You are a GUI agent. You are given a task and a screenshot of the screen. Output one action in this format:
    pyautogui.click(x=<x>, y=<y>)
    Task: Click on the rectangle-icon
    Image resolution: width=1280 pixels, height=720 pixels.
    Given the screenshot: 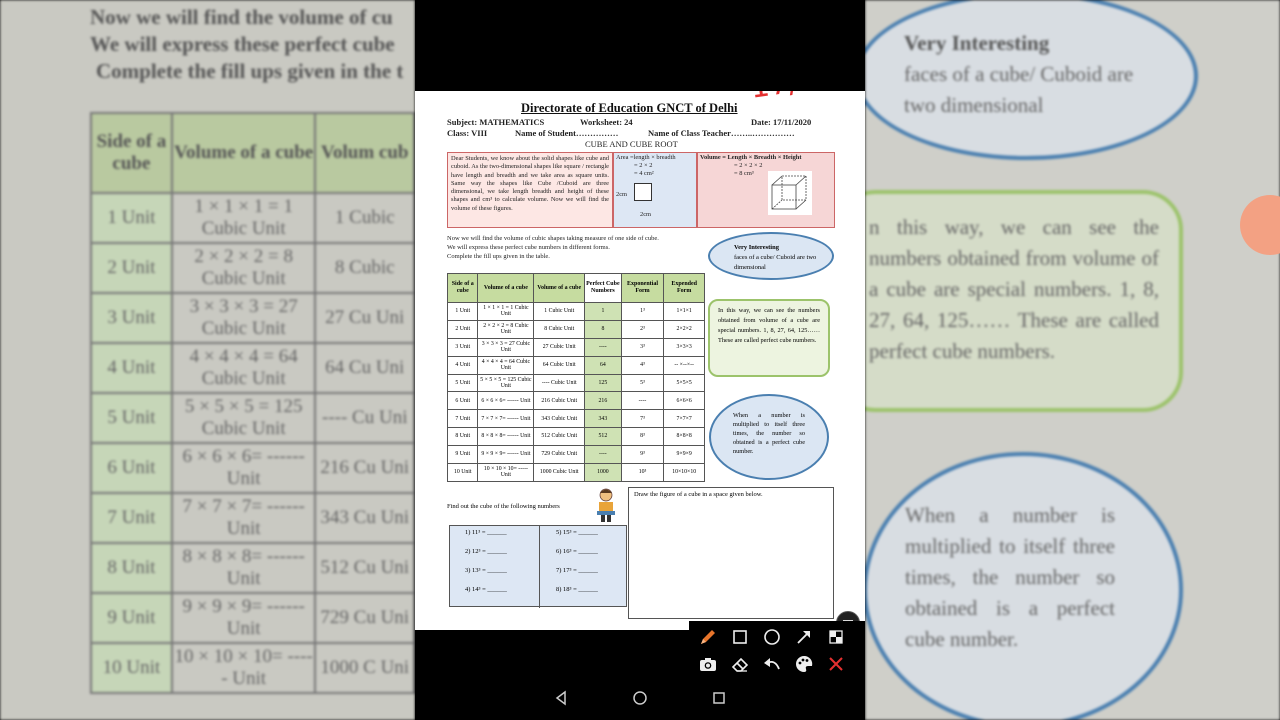 What is the action you would take?
    pyautogui.click(x=740, y=637)
    